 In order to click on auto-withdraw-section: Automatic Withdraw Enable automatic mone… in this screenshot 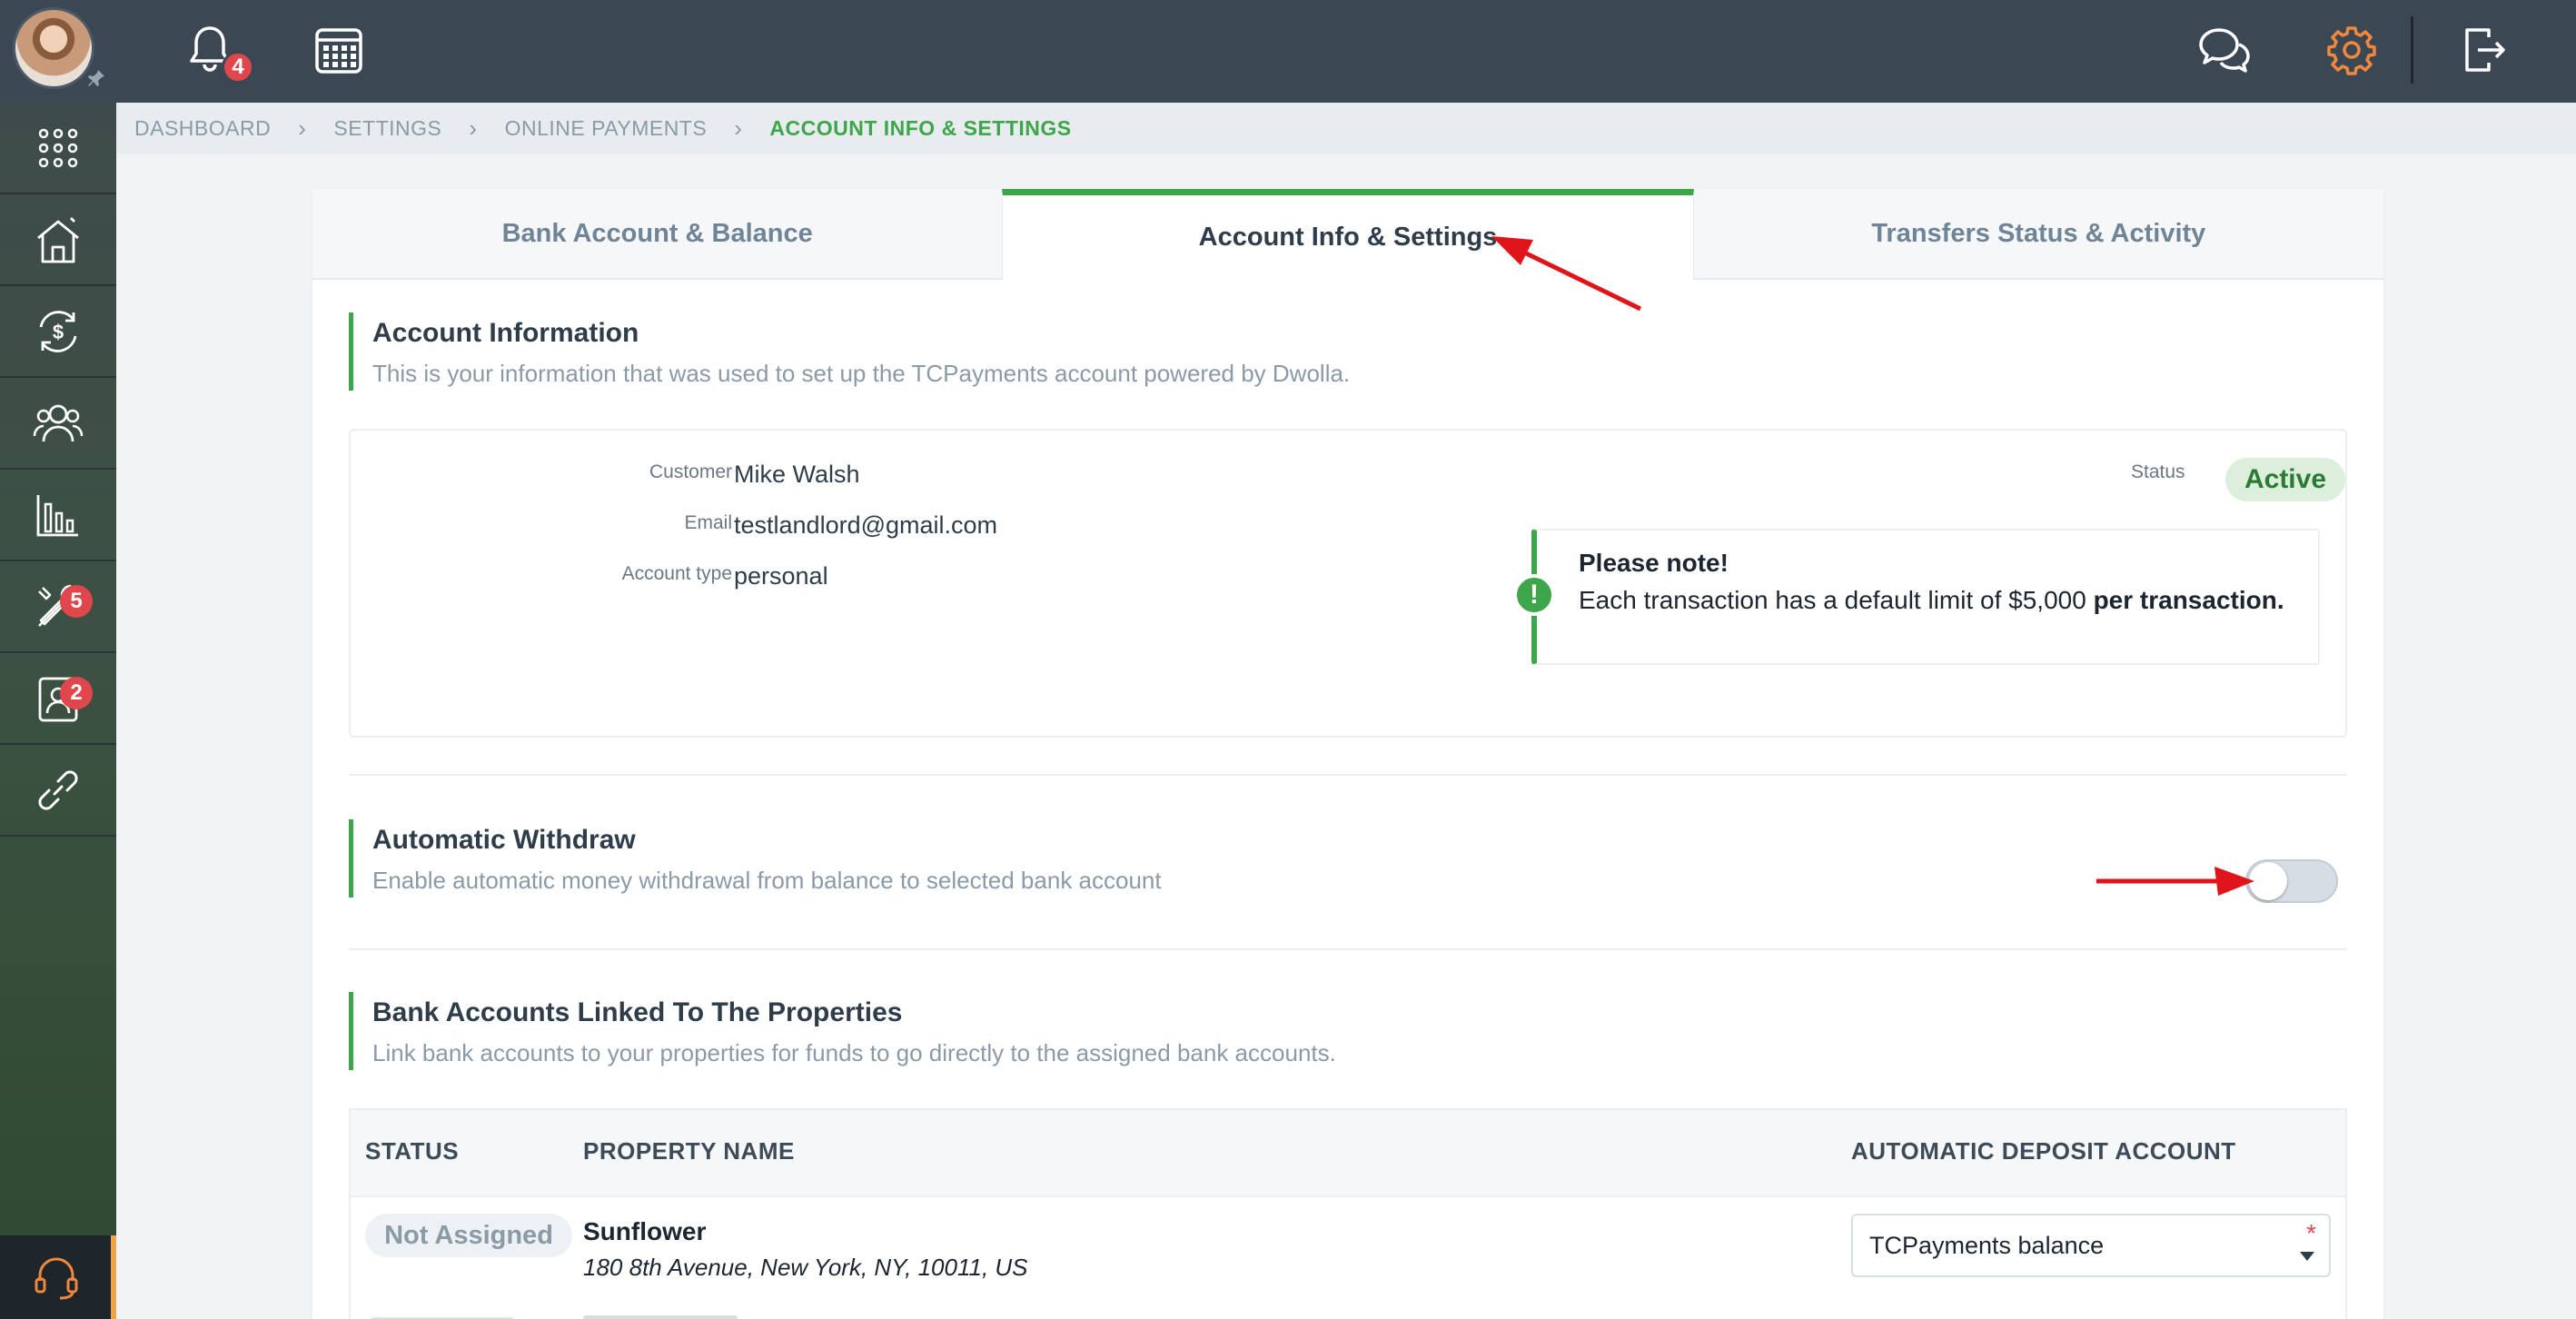, I will do `click(755, 858)`.